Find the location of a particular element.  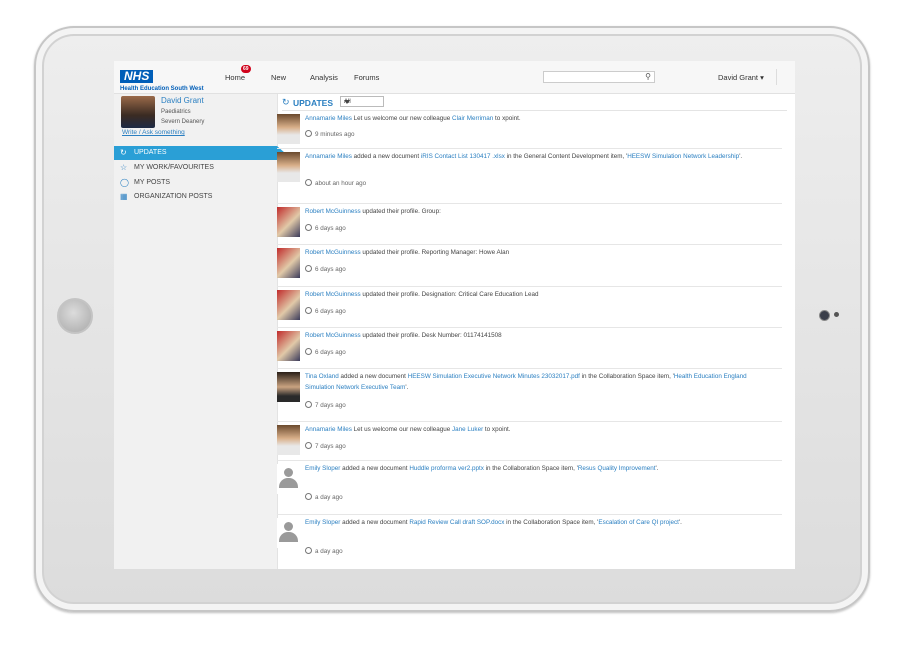

search-input: ⚲ is located at coordinates (599, 77).